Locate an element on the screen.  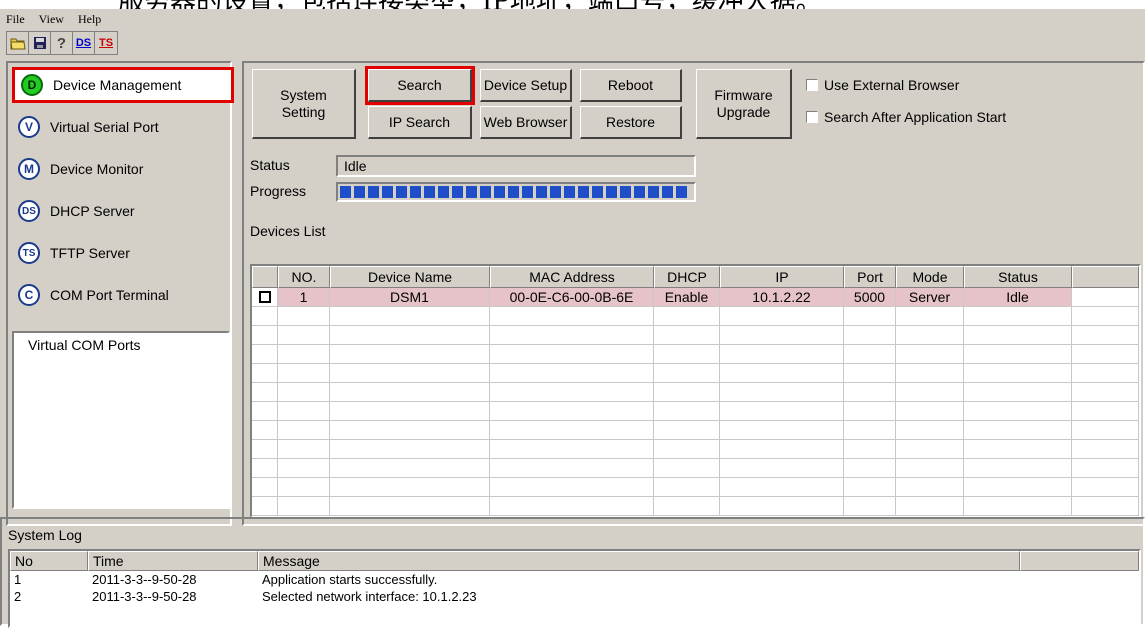
nav-label: Virtual Serial Port is located at coordinates (104, 127).